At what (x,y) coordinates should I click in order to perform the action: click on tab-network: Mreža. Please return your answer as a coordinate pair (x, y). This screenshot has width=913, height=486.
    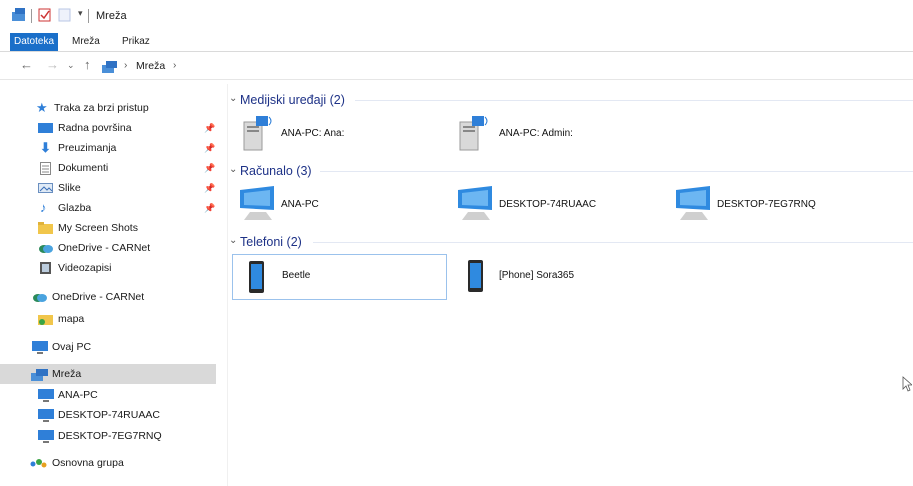
    Looking at the image, I should click on (86, 42).